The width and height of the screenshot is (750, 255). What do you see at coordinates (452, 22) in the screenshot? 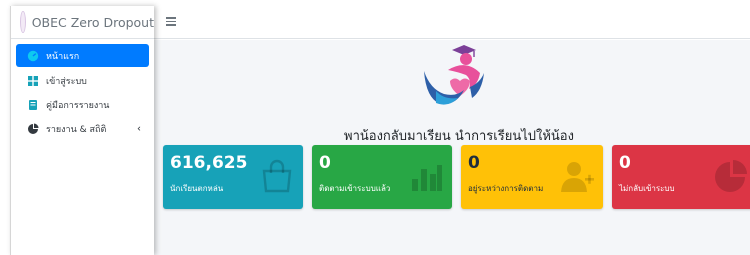
I see `top-navbar` at bounding box center [452, 22].